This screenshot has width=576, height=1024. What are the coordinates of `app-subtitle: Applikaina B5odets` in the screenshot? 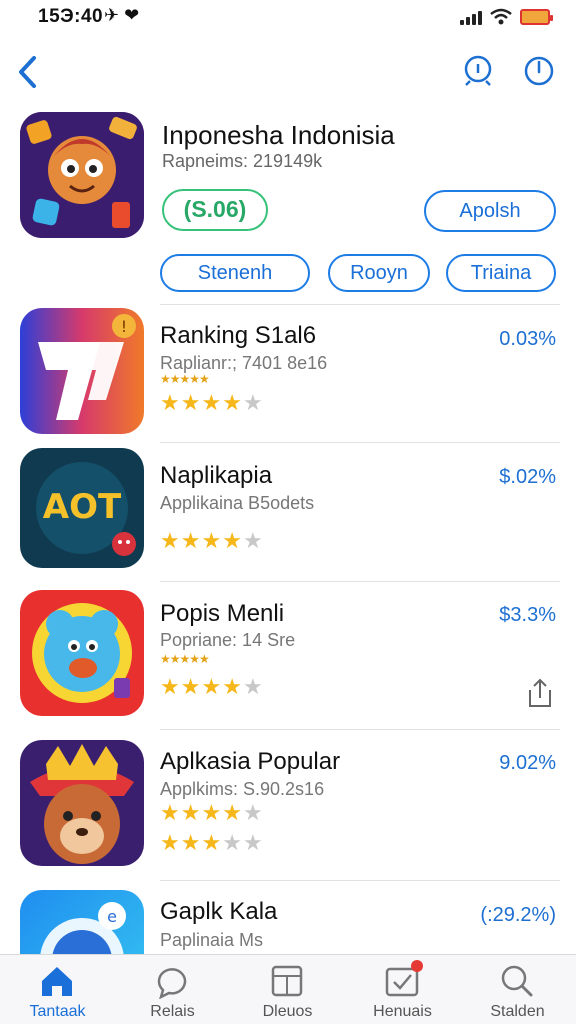 It's located at (237, 503).